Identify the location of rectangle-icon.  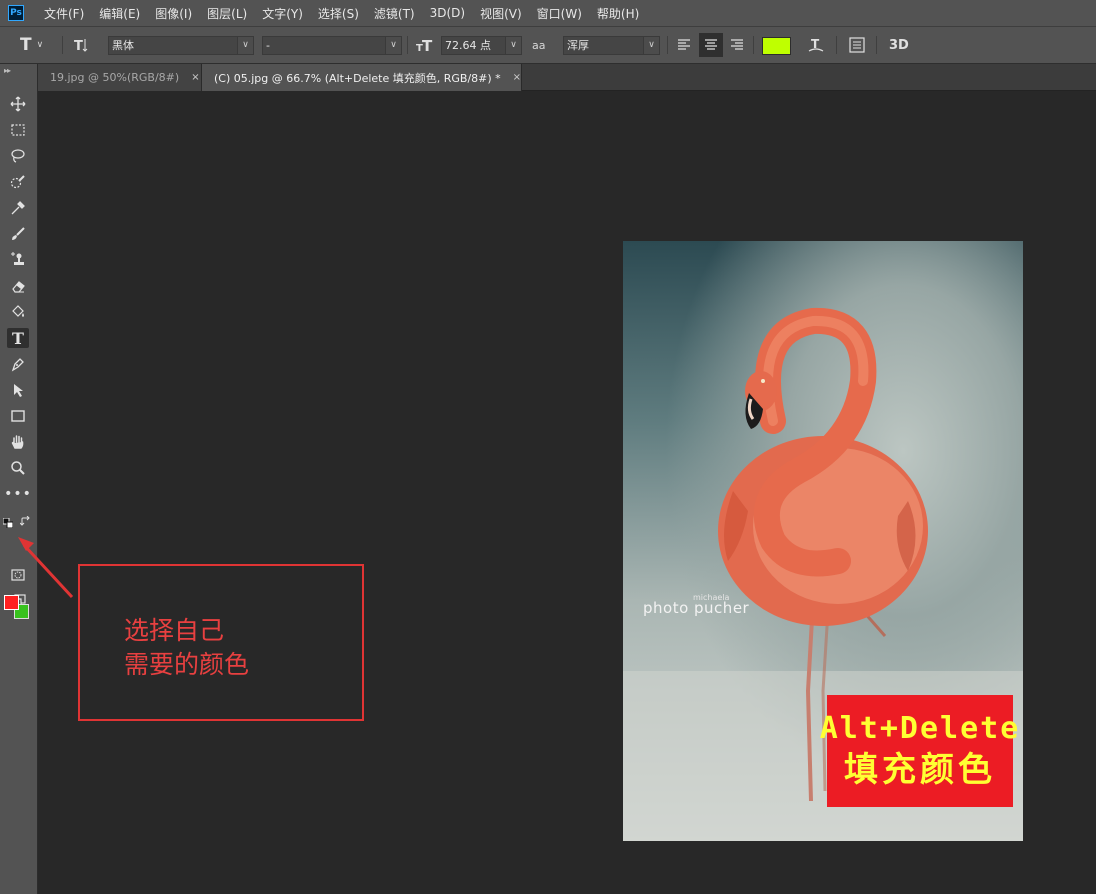
(18, 416).